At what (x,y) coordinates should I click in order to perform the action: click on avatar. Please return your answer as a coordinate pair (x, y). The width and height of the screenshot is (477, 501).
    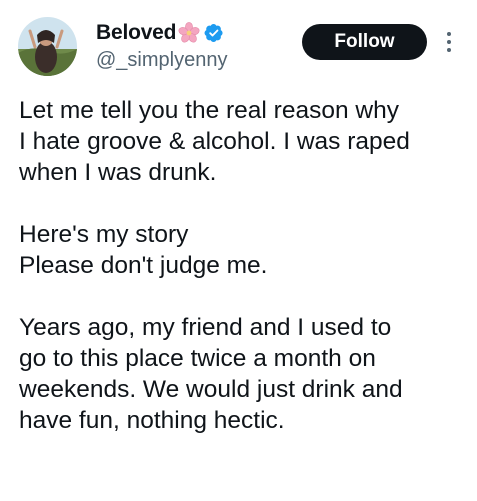
    Looking at the image, I should click on (47, 46).